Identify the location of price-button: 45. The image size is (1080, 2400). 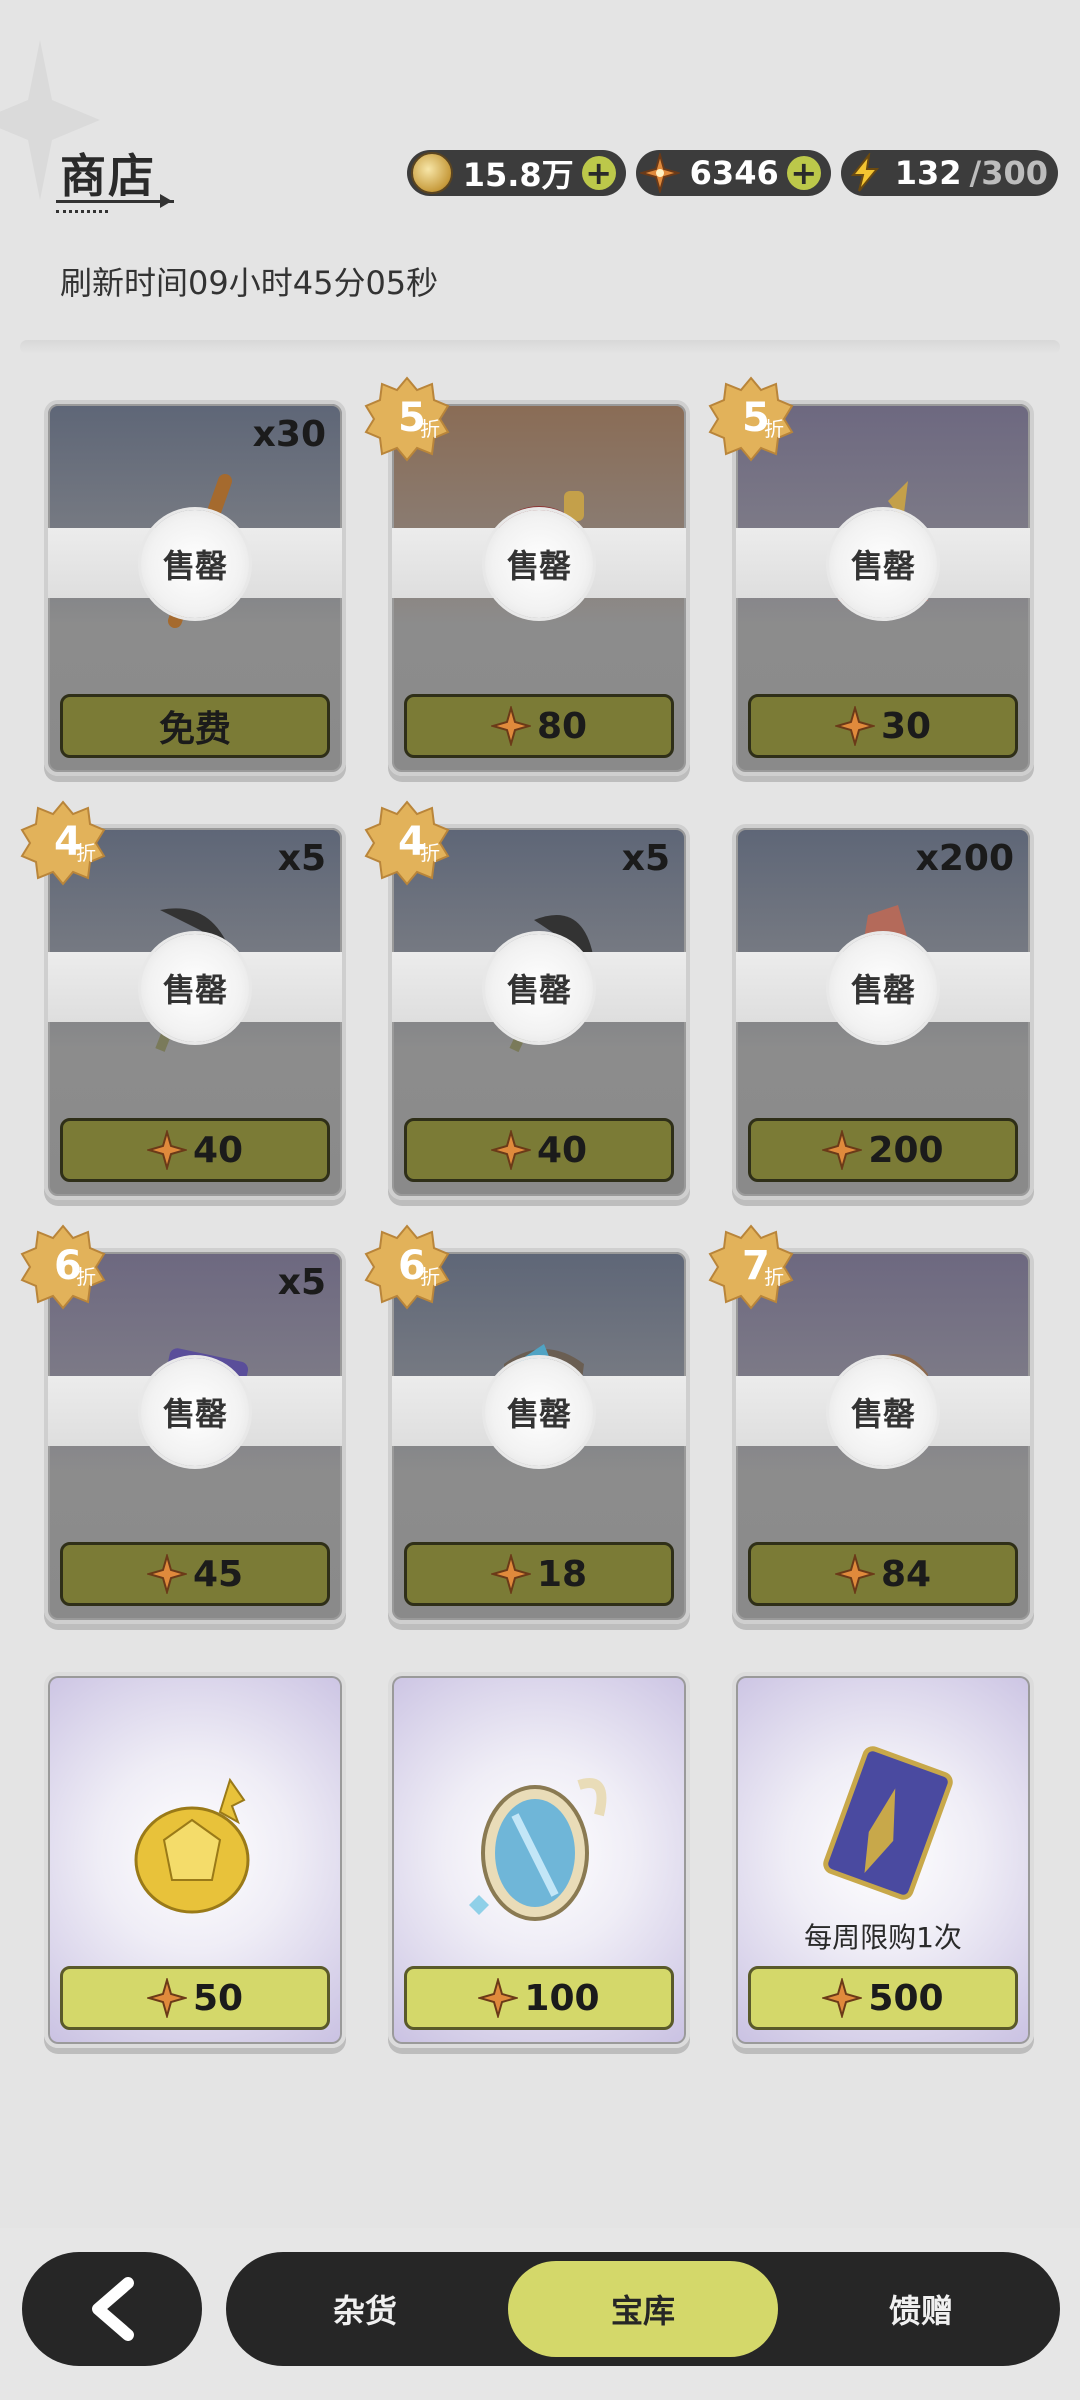
(195, 1574).